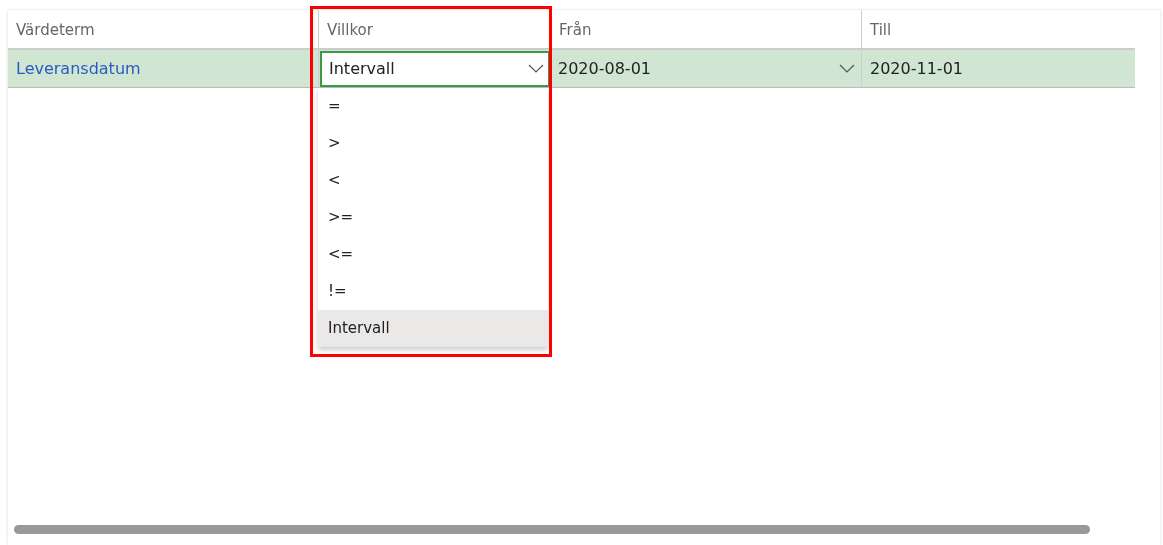 The width and height of the screenshot is (1163, 545). I want to click on dropdown-option: >, so click(433, 143).